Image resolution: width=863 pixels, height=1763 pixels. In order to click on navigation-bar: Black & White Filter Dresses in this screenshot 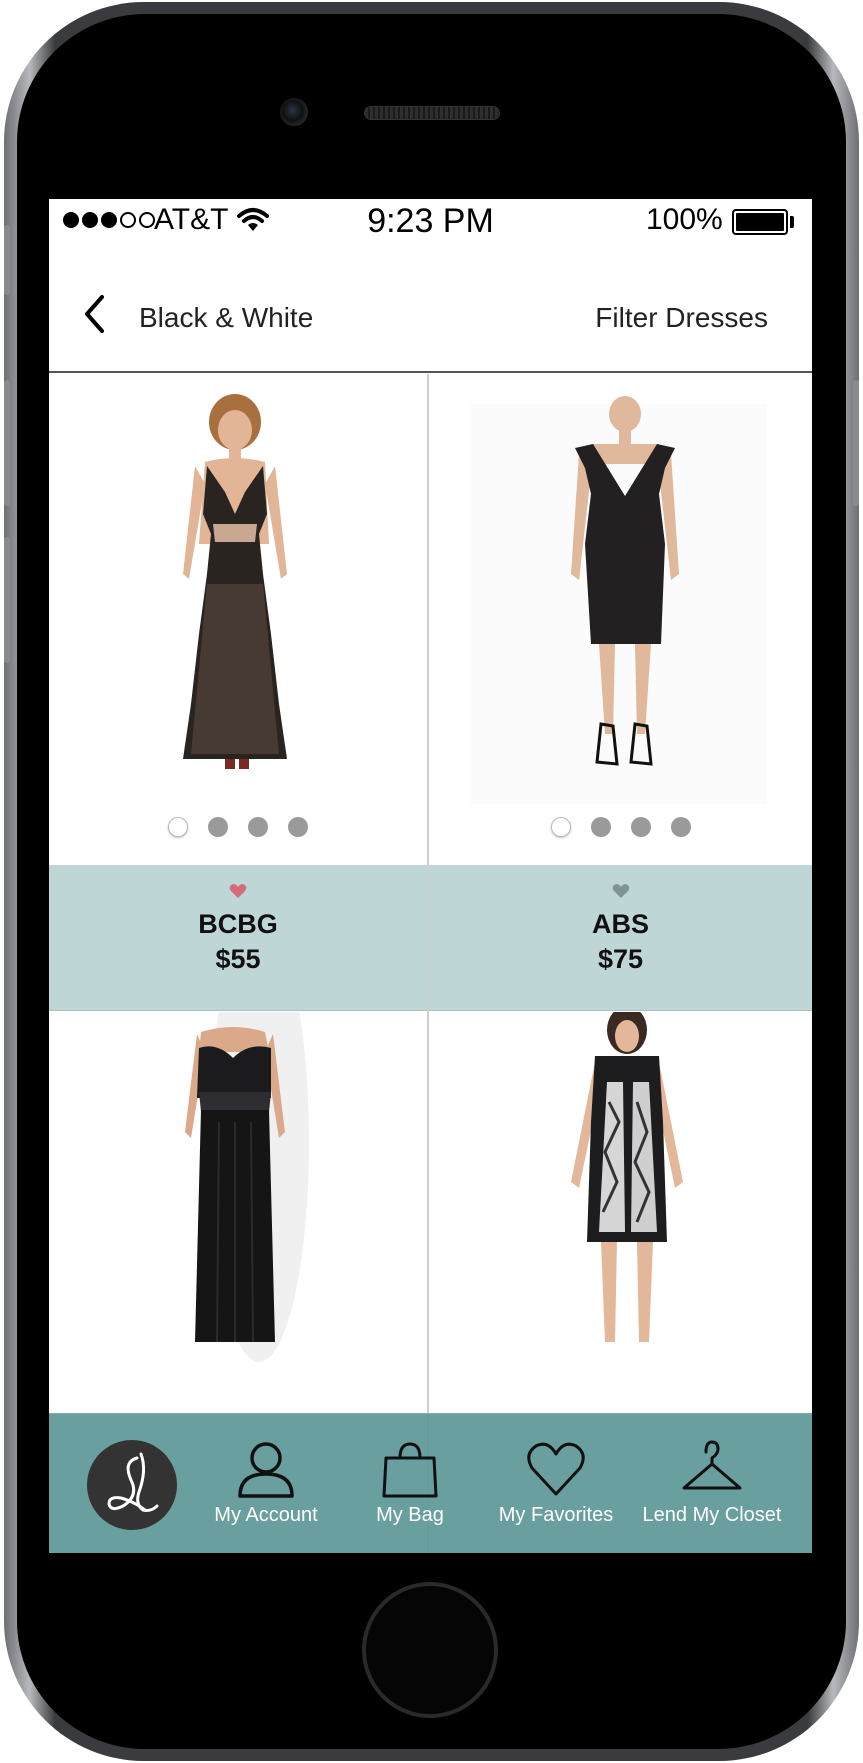, I will do `click(430, 308)`.